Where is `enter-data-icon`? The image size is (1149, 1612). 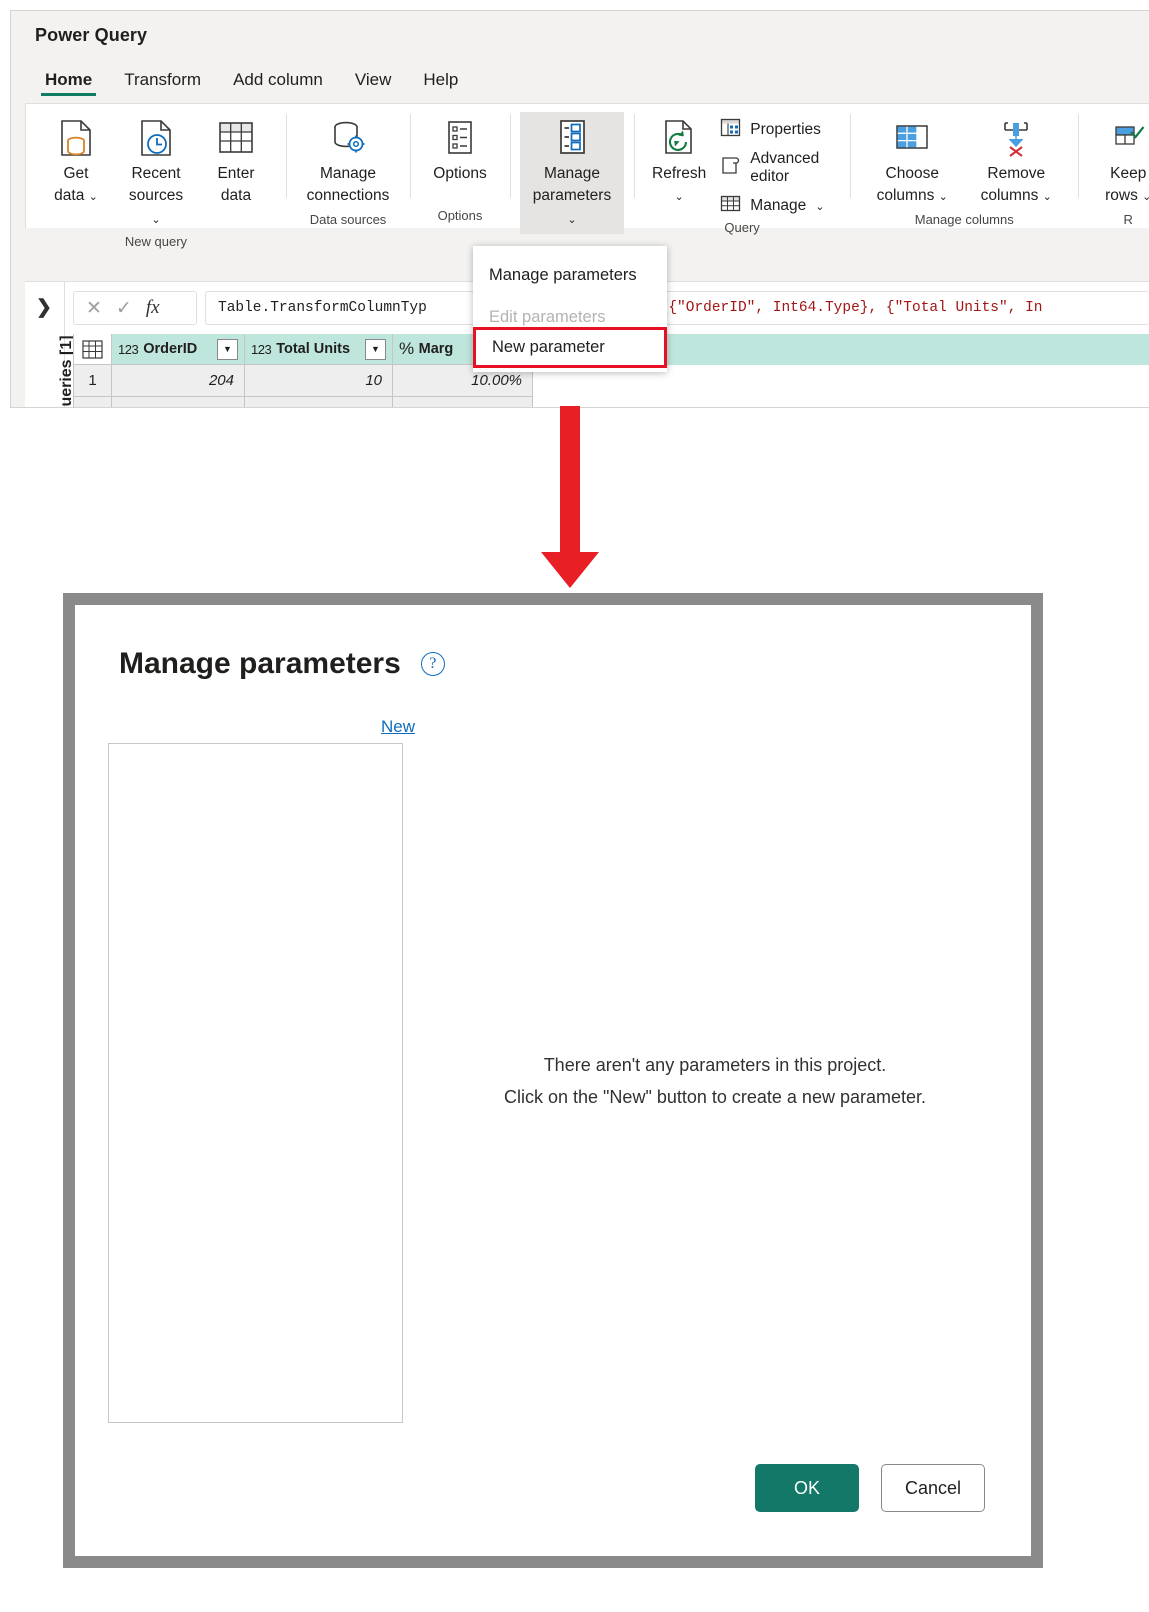
enter-data-icon is located at coordinates (236, 138).